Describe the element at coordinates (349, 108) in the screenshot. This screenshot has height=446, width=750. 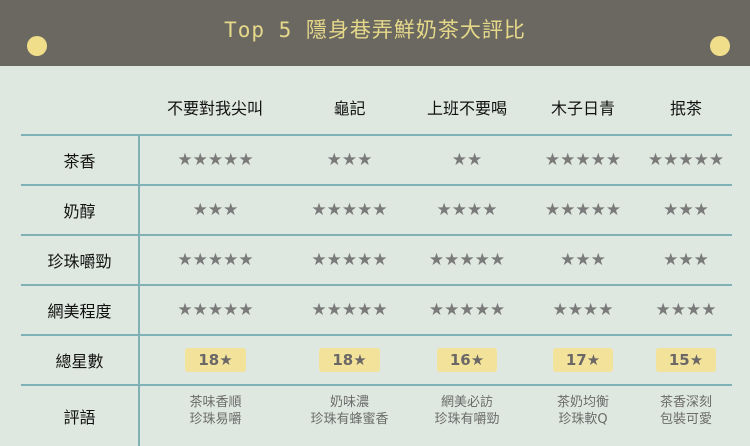
I see `column-header: 龜記` at that location.